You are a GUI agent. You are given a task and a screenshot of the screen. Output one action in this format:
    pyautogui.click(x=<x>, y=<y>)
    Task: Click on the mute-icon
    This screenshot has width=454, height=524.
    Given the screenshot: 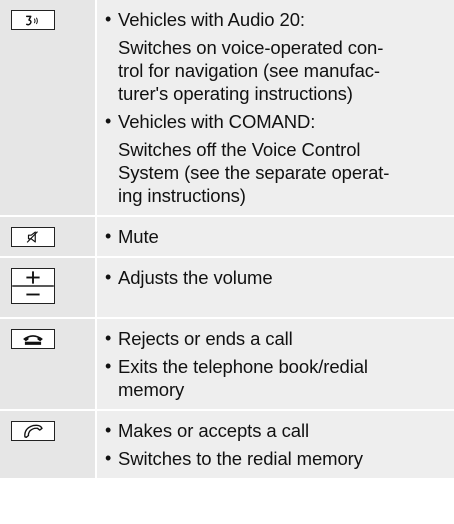 What is the action you would take?
    pyautogui.click(x=33, y=237)
    